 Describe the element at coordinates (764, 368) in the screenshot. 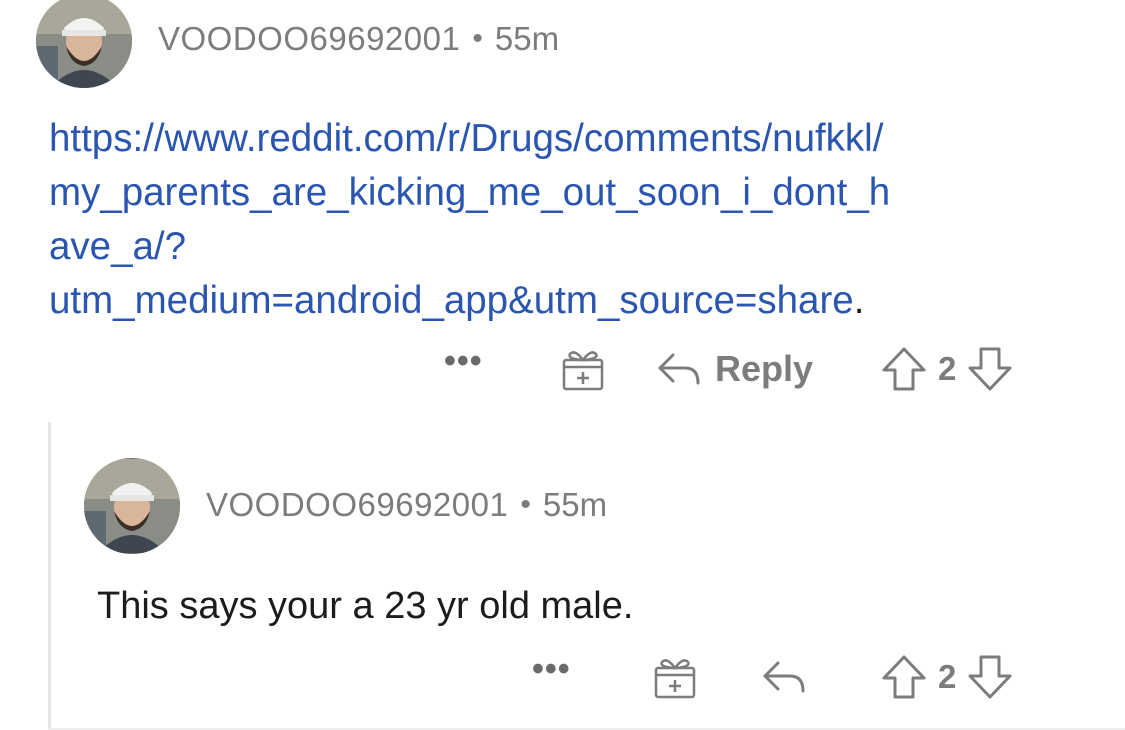

I see `reply-label: Reply` at that location.